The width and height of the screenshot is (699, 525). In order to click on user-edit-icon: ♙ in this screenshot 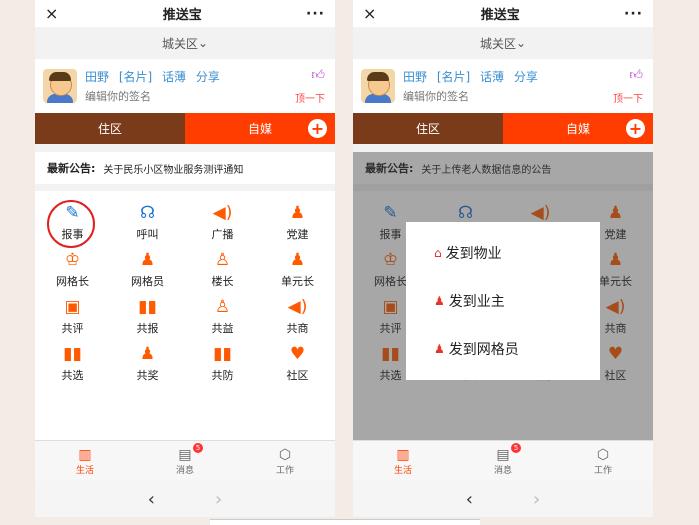, I will do `click(222, 307)`.